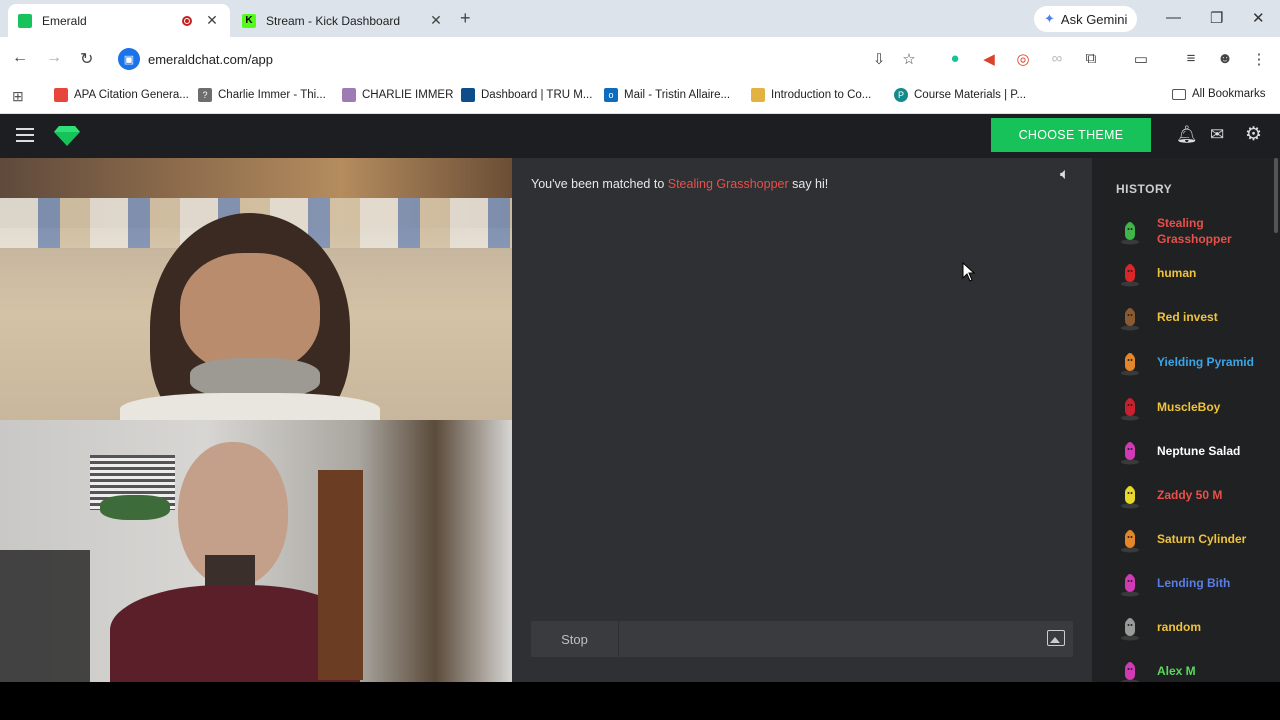 Image resolution: width=1280 pixels, height=720 pixels. I want to click on history-item: Alex M, so click(1189, 671).